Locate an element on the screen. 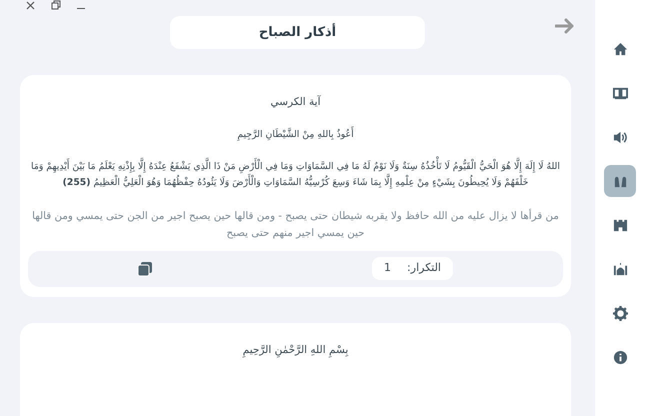  dhikr-text: أَعُوذُ بِاللهِ مِنْ الشَّيْطَانِ الرَّجِيمِ is located at coordinates (295, 134).